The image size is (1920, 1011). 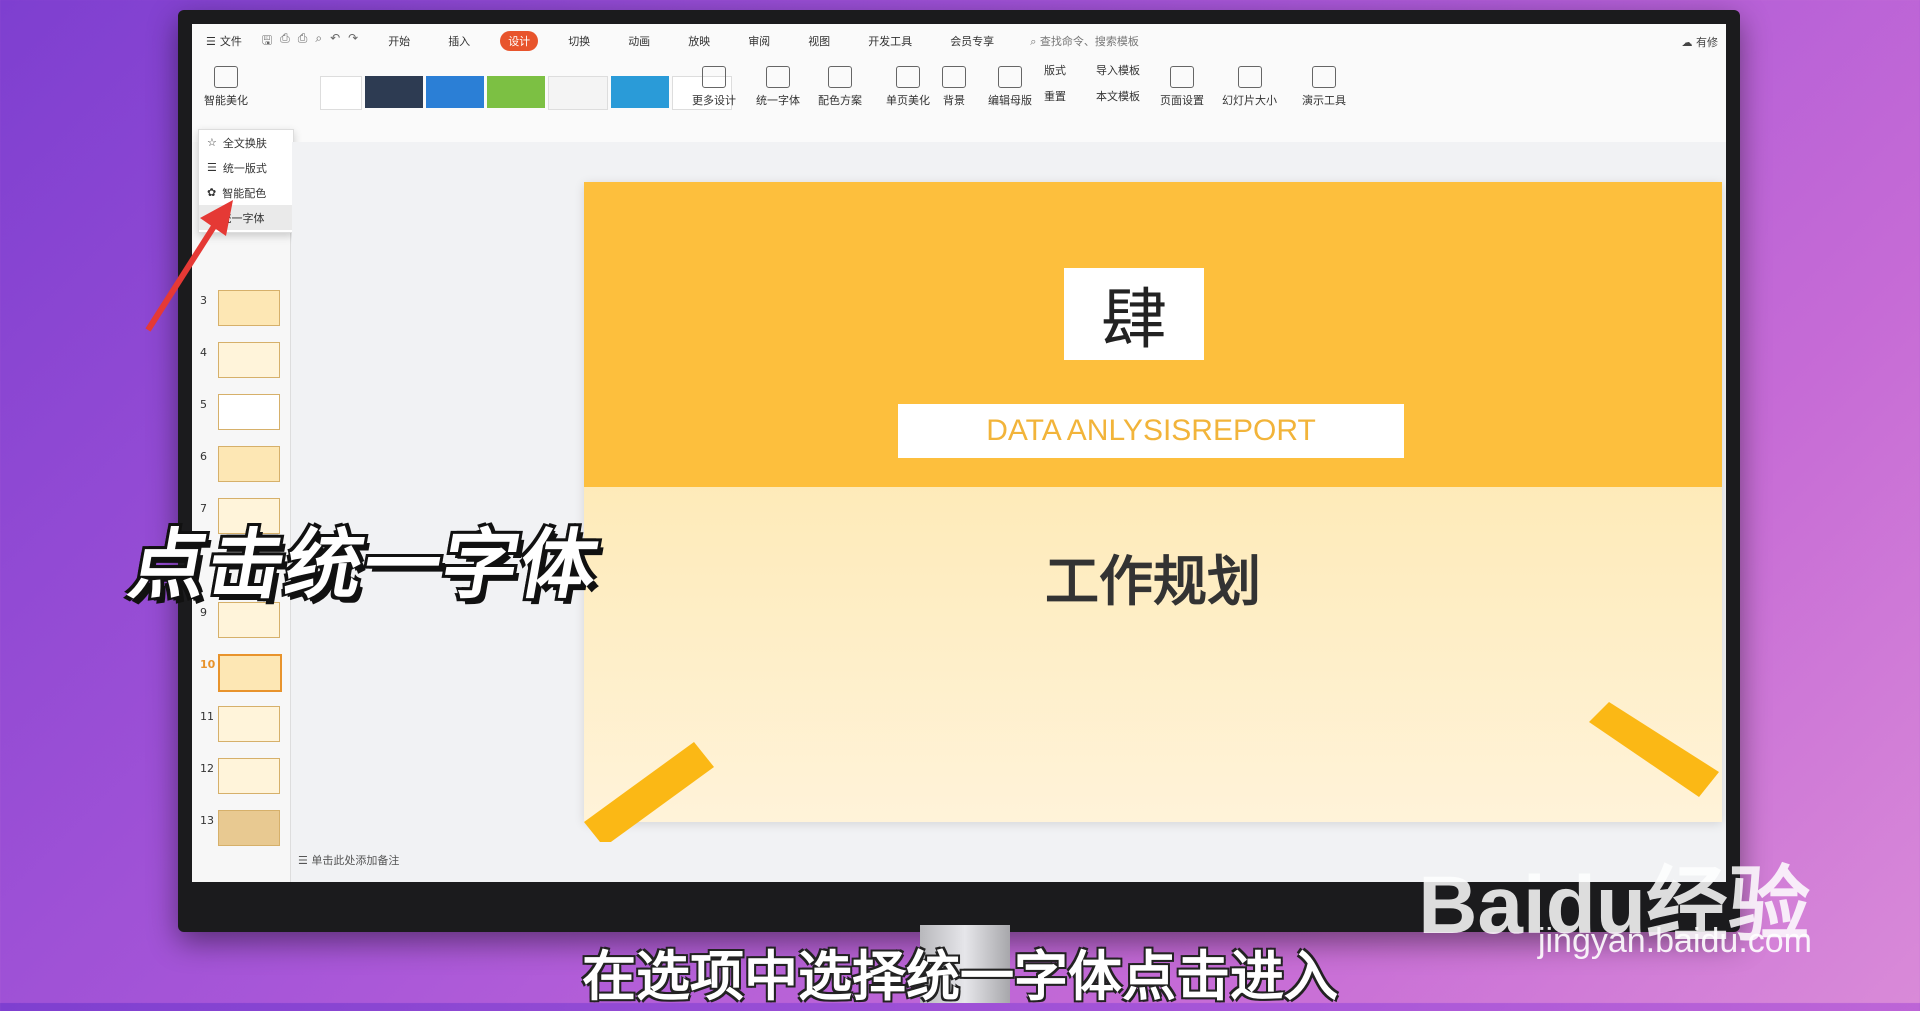 What do you see at coordinates (318, 41) in the screenshot?
I see `preview-icon: ⌕` at bounding box center [318, 41].